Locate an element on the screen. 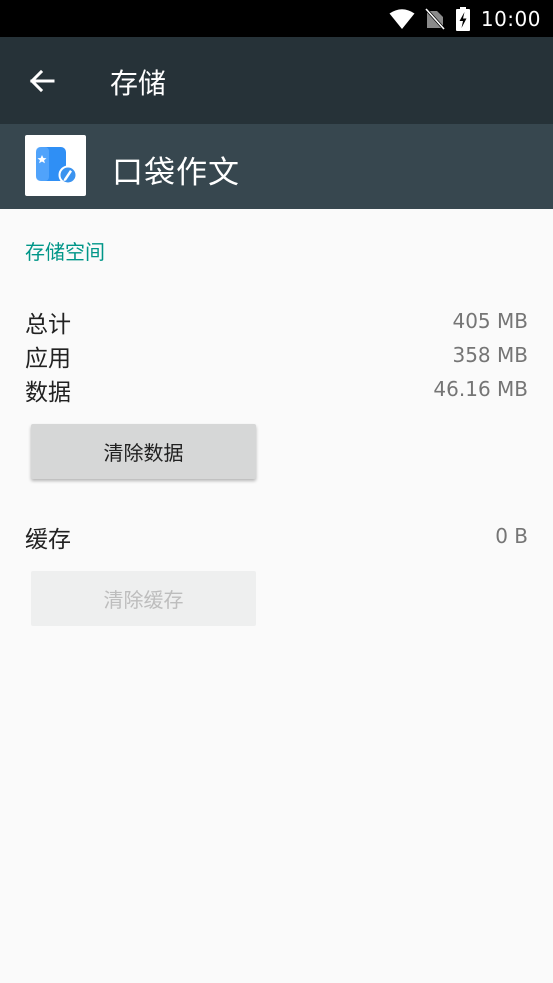 Image resolution: width=553 pixels, height=983 pixels. app-icon is located at coordinates (55, 165).